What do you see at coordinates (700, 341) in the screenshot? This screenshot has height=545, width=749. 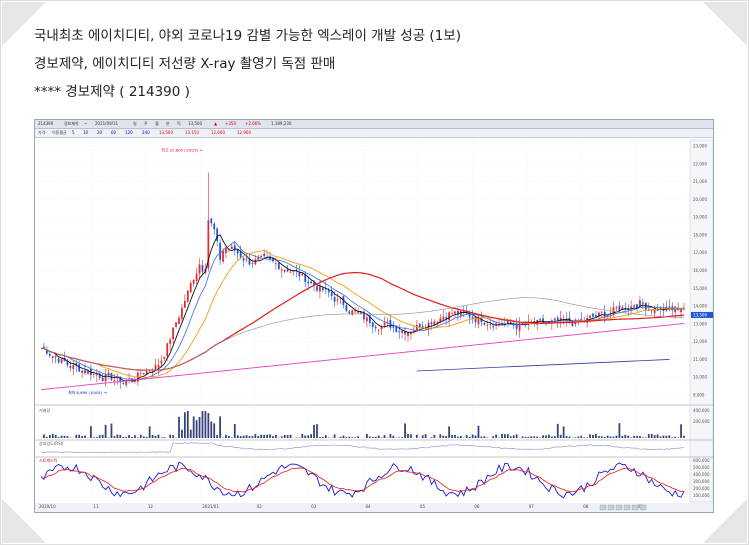 I see `price-tick-label: 12,000` at bounding box center [700, 341].